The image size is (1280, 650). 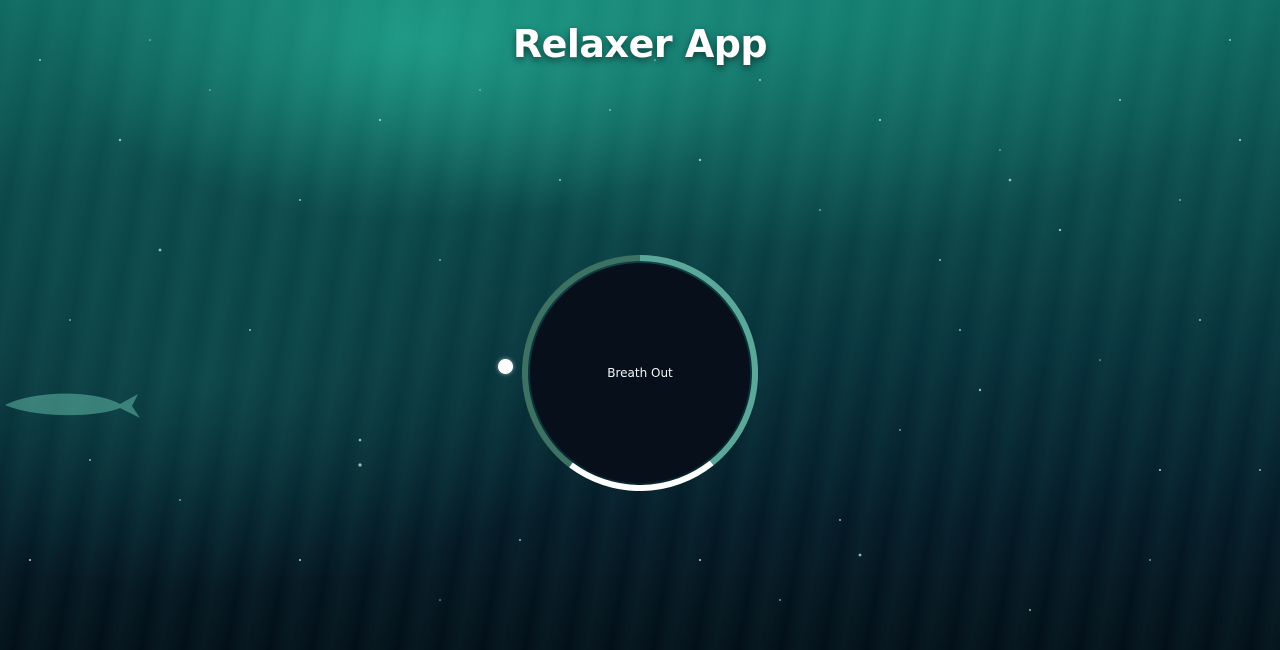 What do you see at coordinates (505, 366) in the screenshot?
I see `breath-pointer` at bounding box center [505, 366].